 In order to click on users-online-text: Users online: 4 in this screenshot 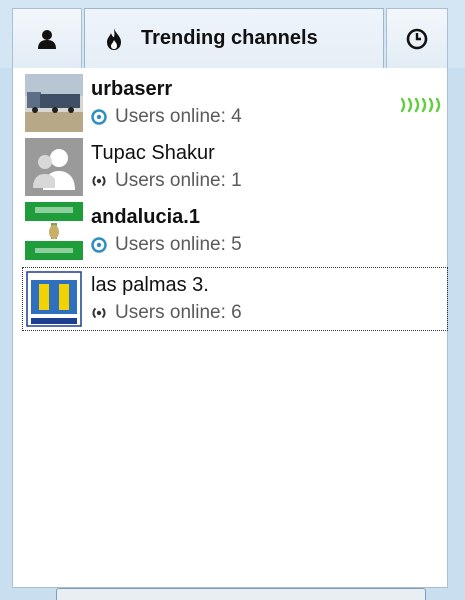, I will do `click(178, 116)`.